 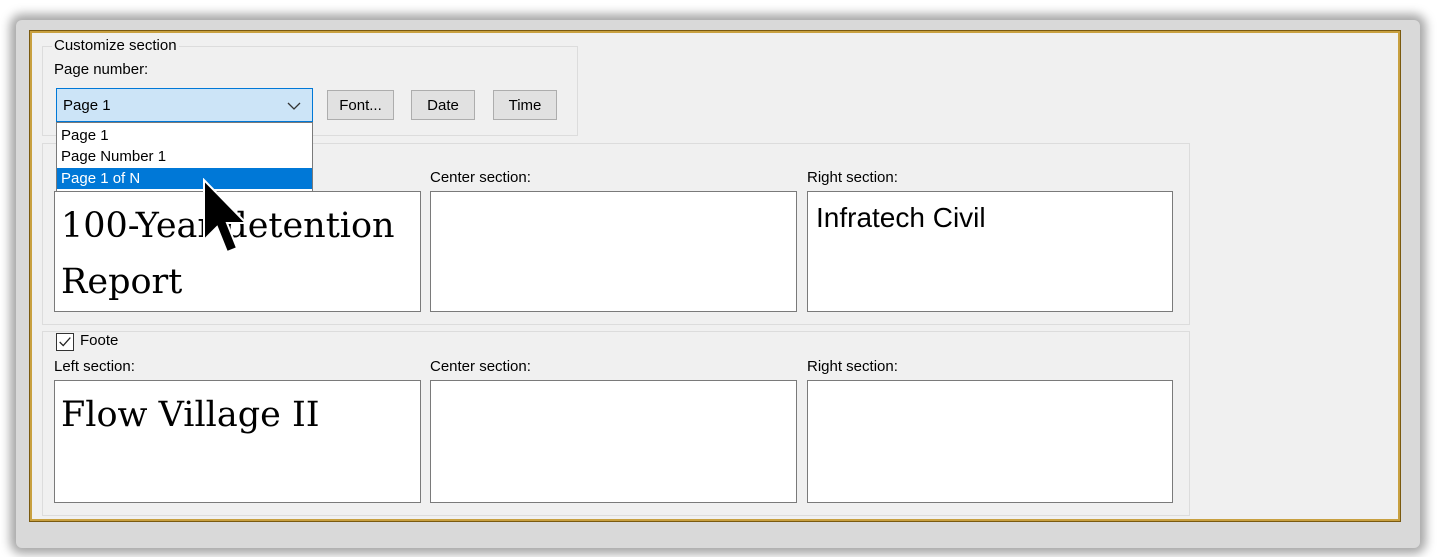 What do you see at coordinates (901, 217) in the screenshot?
I see `header-right-text: Infratech Civil` at bounding box center [901, 217].